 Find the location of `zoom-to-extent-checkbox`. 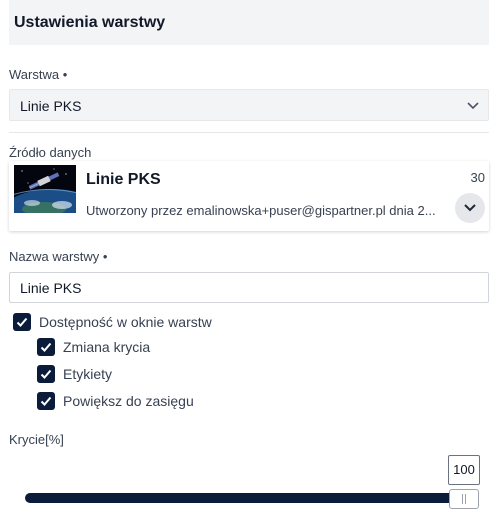

zoom-to-extent-checkbox is located at coordinates (46, 401).